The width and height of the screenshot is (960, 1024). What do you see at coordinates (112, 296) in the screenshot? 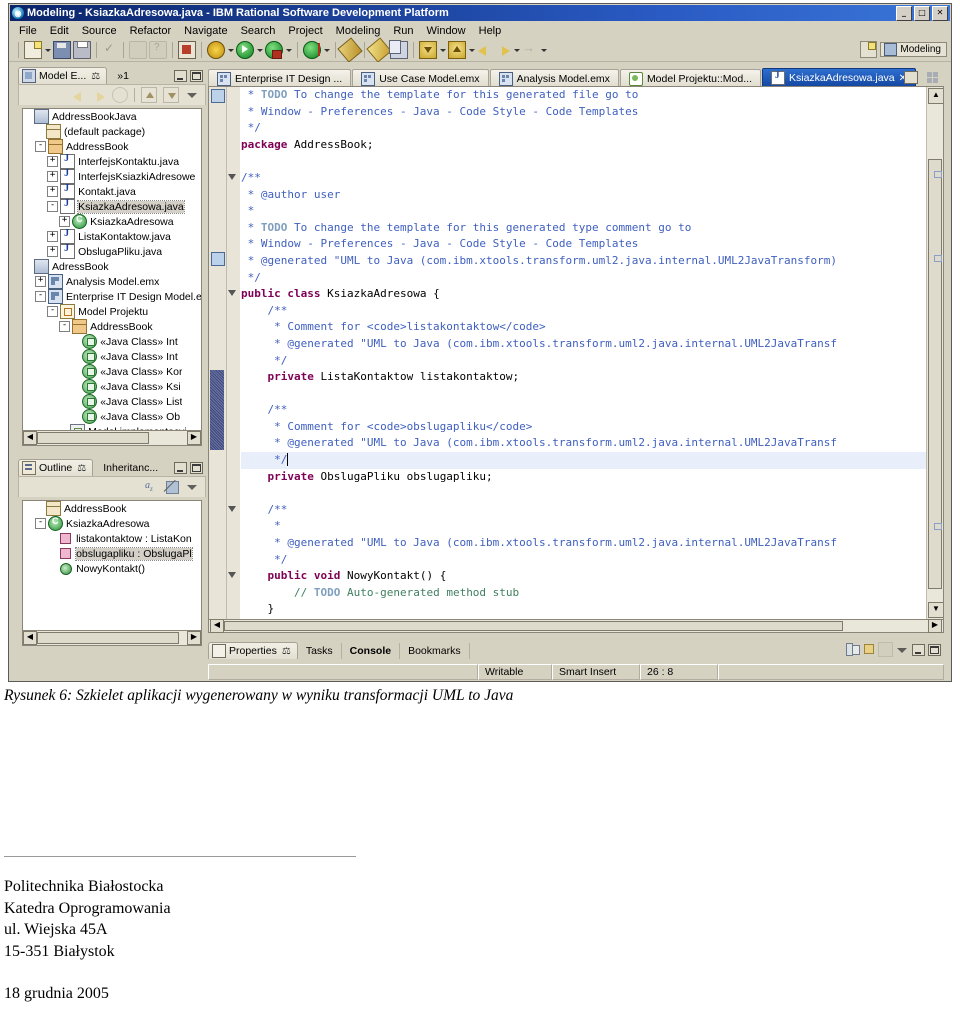
I see `tree-item: - Enterprise IT Design Model.e` at bounding box center [112, 296].